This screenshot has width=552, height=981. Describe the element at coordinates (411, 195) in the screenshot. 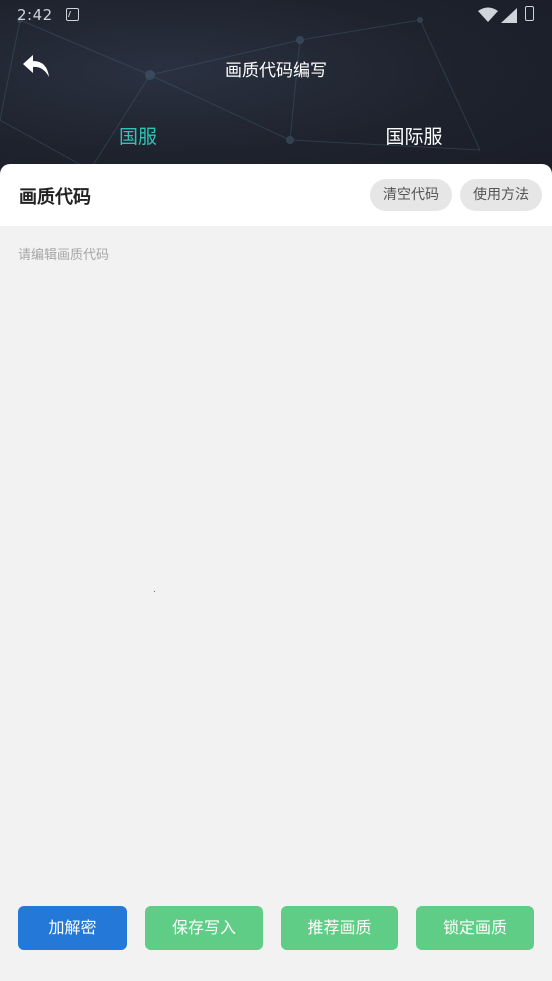

I see `clear-code-button: 清空代码` at that location.